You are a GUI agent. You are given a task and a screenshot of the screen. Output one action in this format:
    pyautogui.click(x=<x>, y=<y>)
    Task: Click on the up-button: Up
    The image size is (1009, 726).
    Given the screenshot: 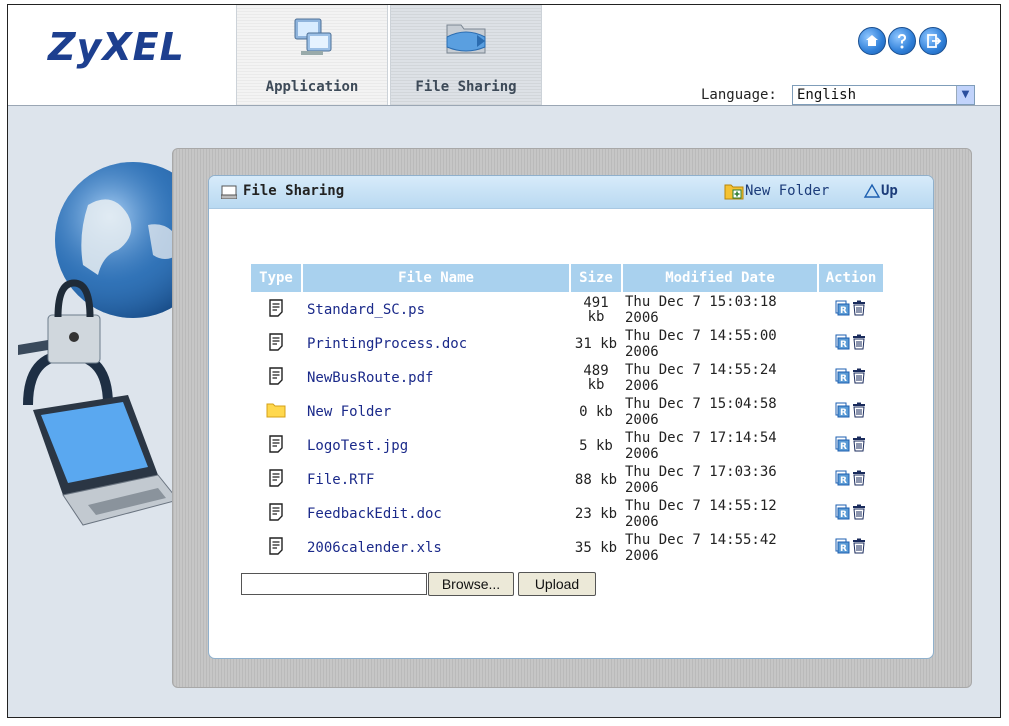 What is the action you would take?
    pyautogui.click(x=880, y=193)
    